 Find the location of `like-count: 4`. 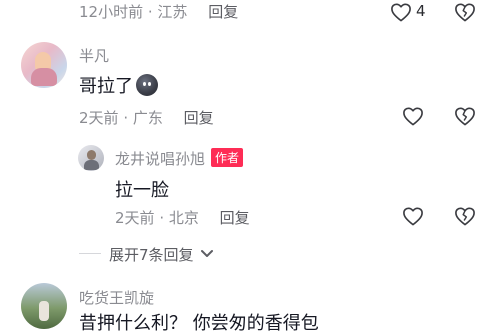

like-count: 4 is located at coordinates (421, 11).